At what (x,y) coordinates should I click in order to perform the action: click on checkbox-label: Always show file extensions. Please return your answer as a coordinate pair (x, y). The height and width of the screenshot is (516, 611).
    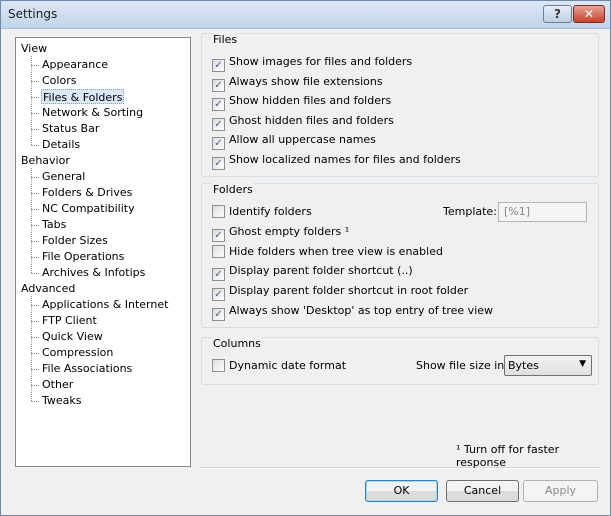
    Looking at the image, I should click on (306, 81).